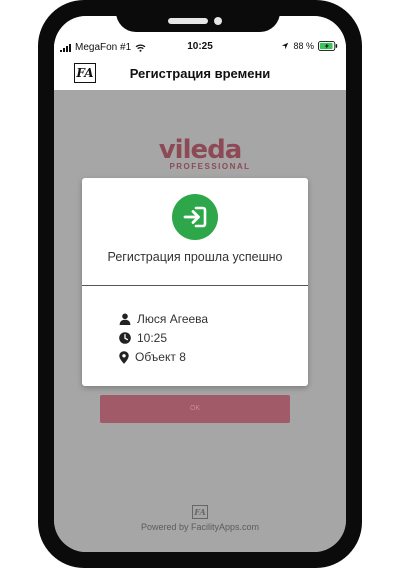 This screenshot has height=570, width=400. I want to click on divider, so click(195, 285).